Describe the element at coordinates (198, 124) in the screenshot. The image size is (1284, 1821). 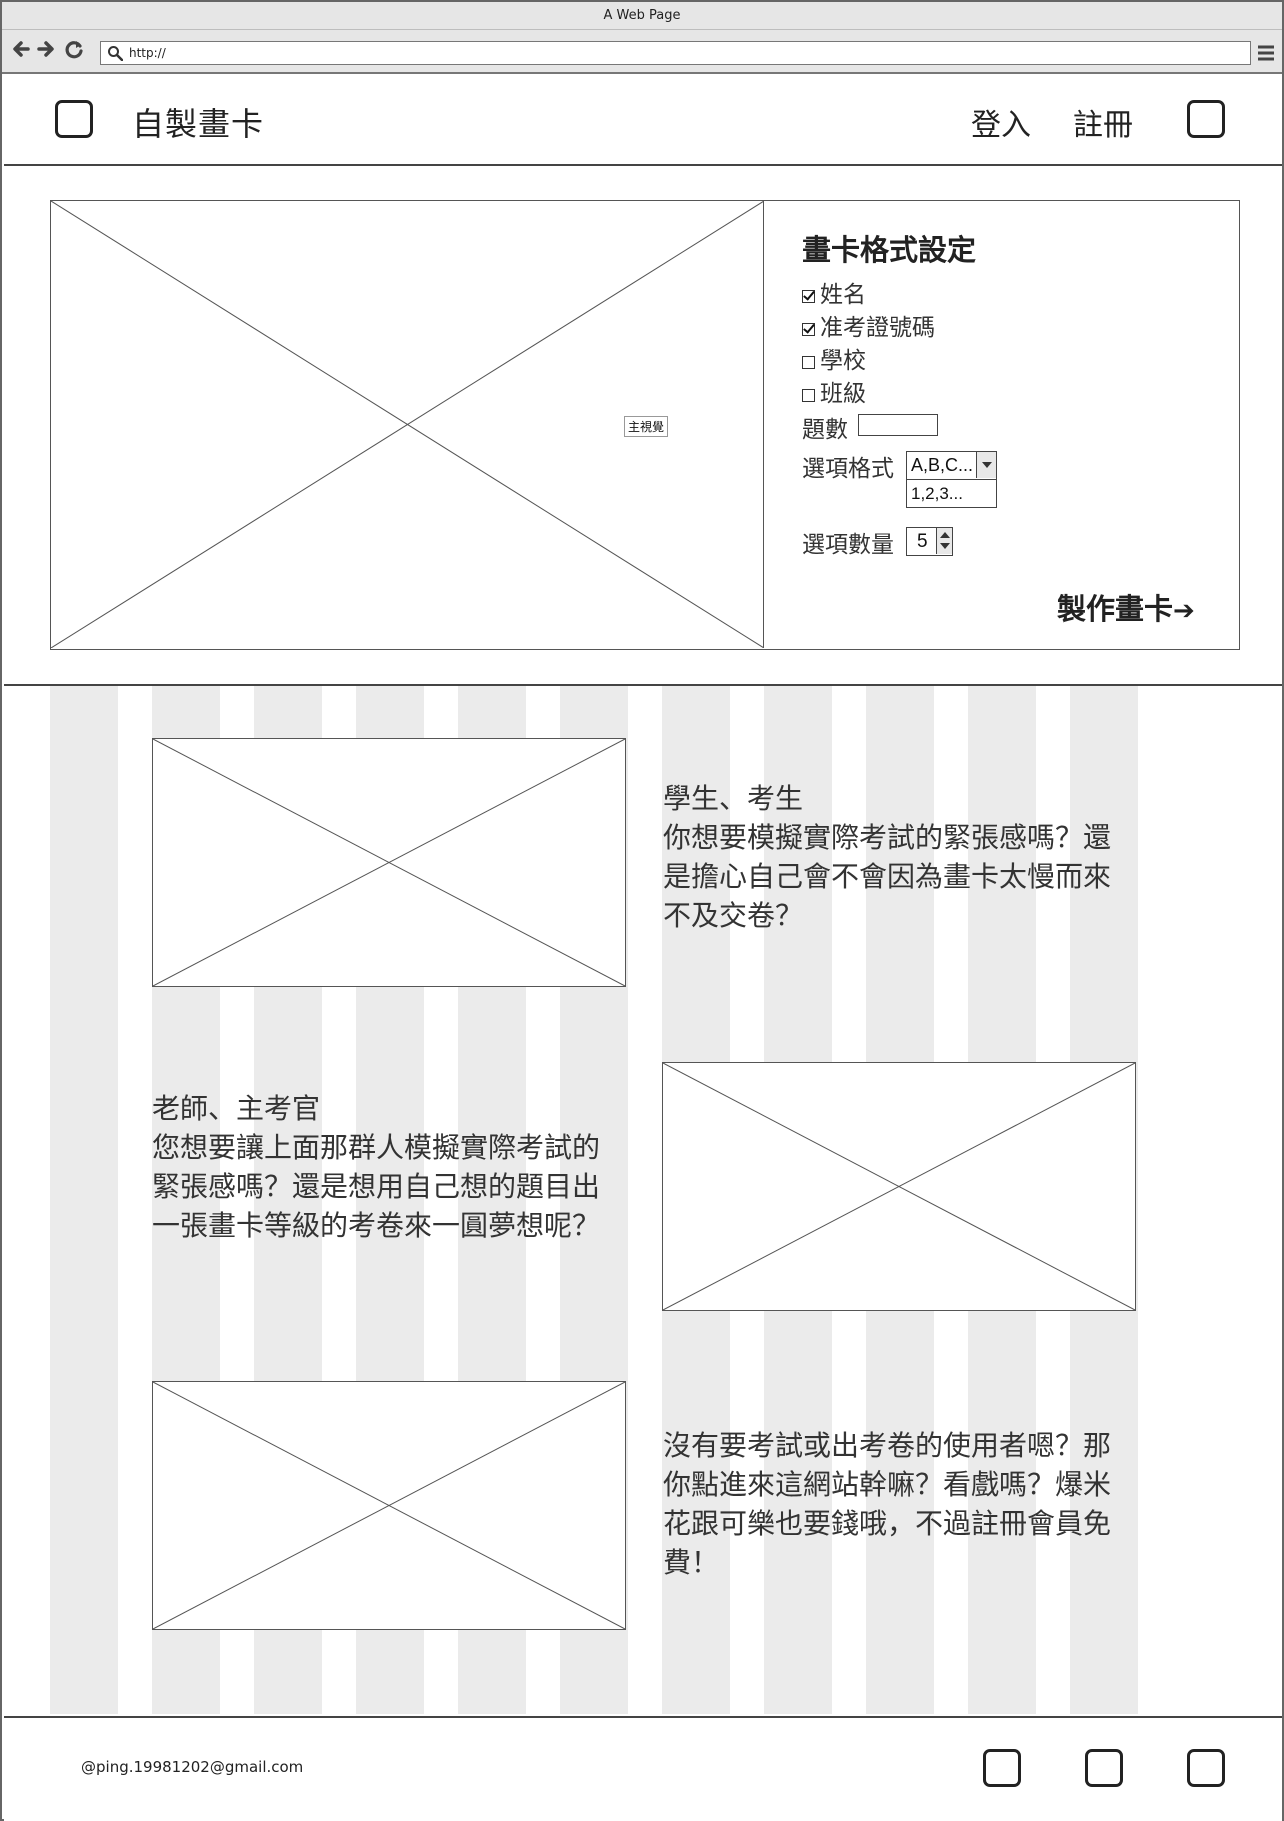
I see `site-title: 自製畫卡` at that location.